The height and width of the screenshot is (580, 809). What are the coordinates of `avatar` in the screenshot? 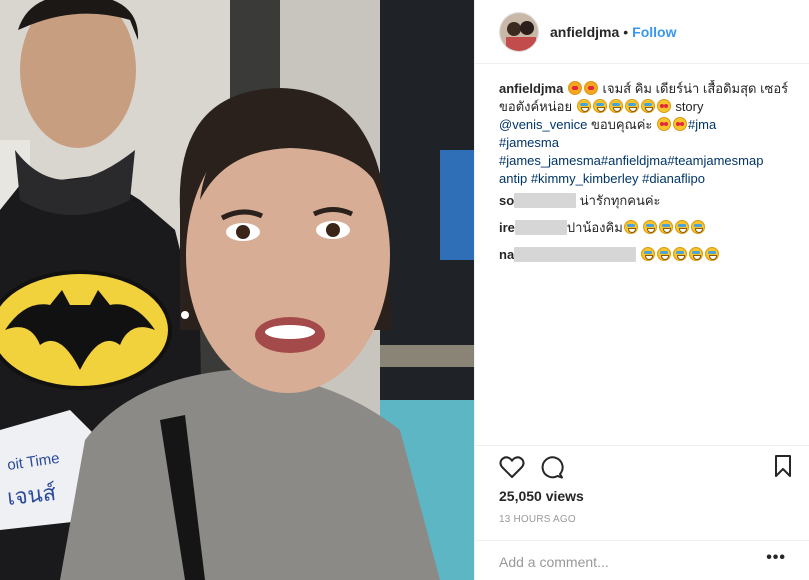 It's located at (519, 31).